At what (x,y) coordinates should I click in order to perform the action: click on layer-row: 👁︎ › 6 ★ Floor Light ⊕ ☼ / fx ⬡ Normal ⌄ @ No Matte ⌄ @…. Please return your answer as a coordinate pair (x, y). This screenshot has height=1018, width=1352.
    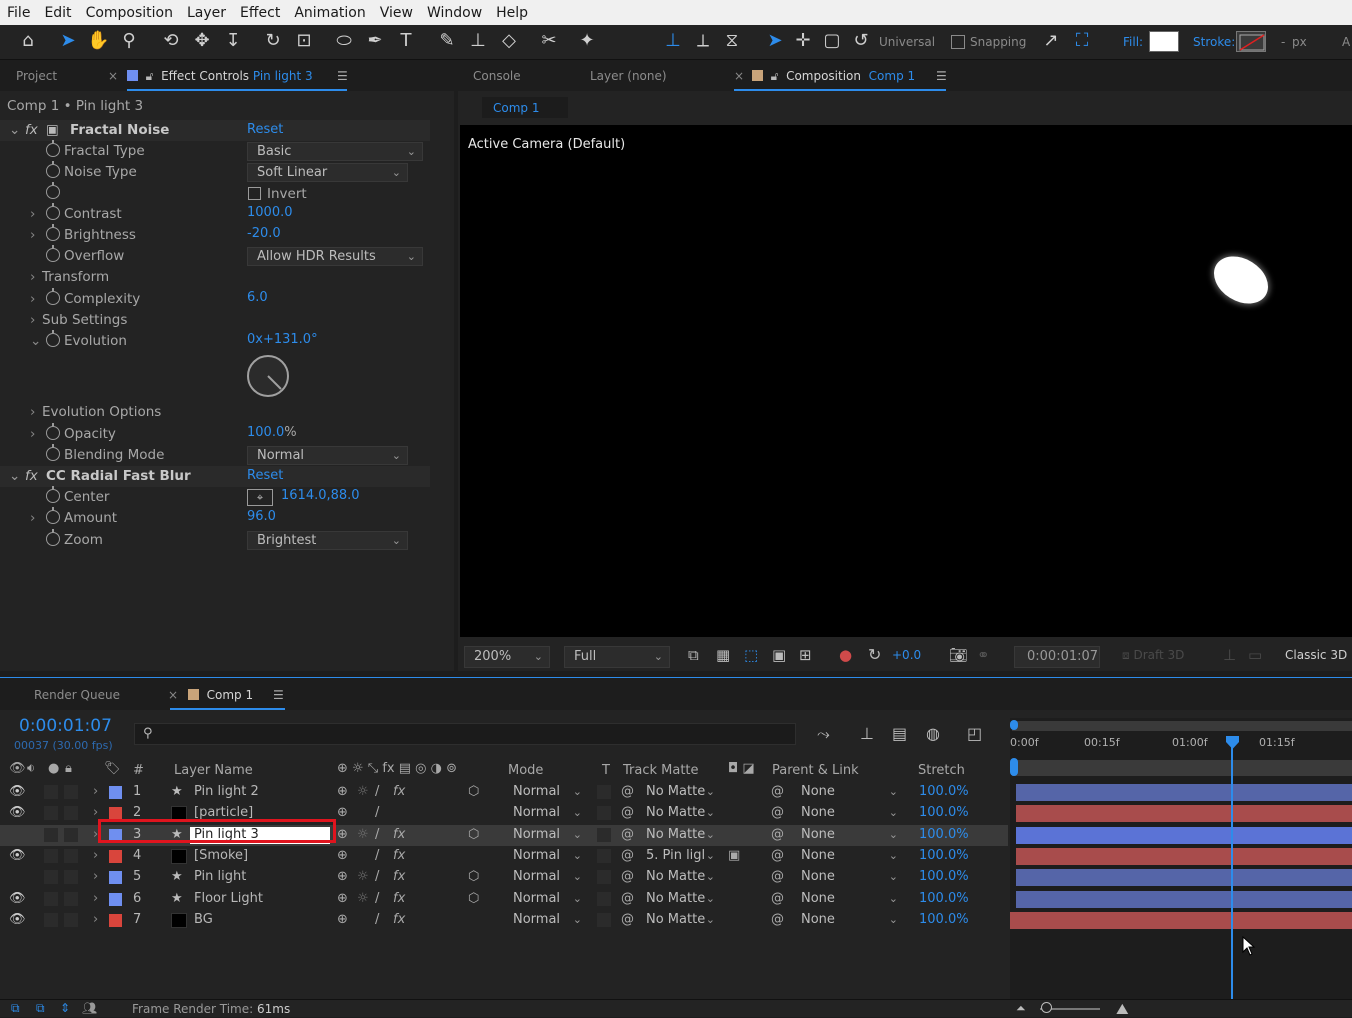
    Looking at the image, I should click on (504, 899).